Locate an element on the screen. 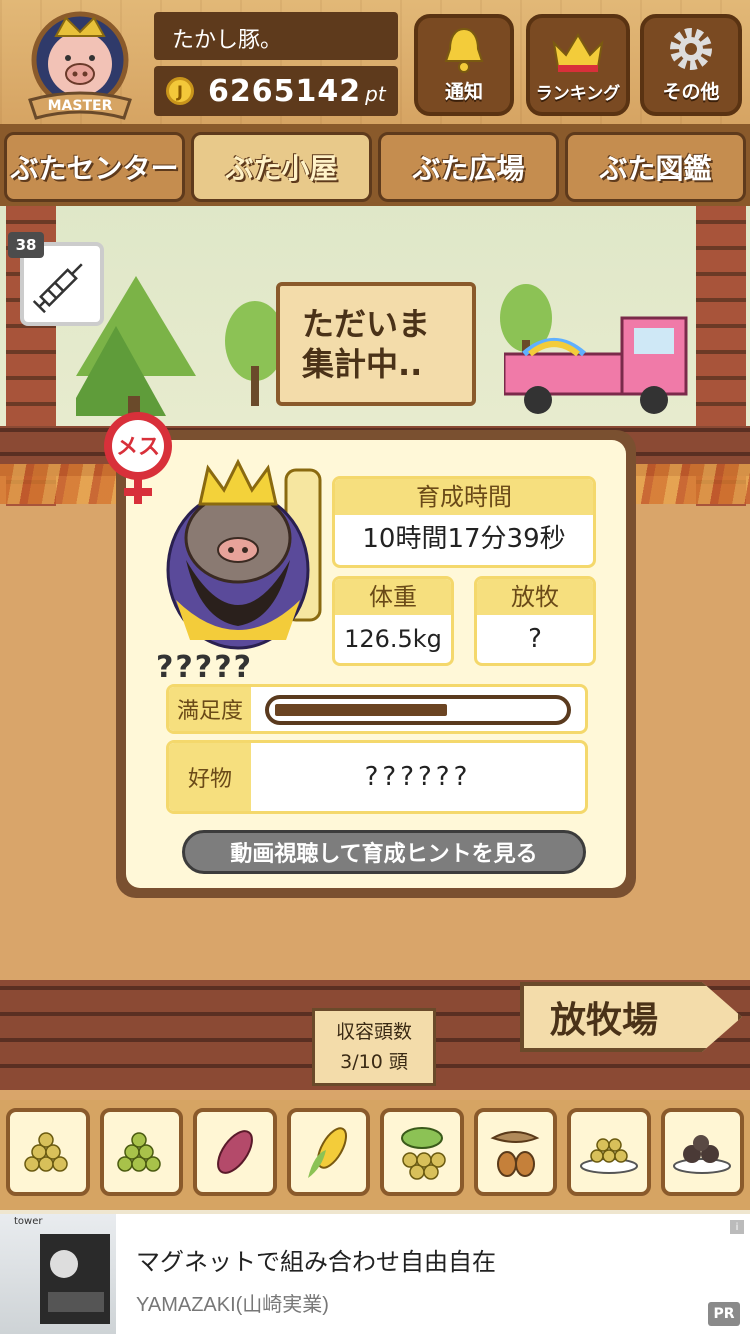 Image resolution: width=750 pixels, height=1334 pixels. tab-buta-hut: ぶた小屋 is located at coordinates (281, 167).